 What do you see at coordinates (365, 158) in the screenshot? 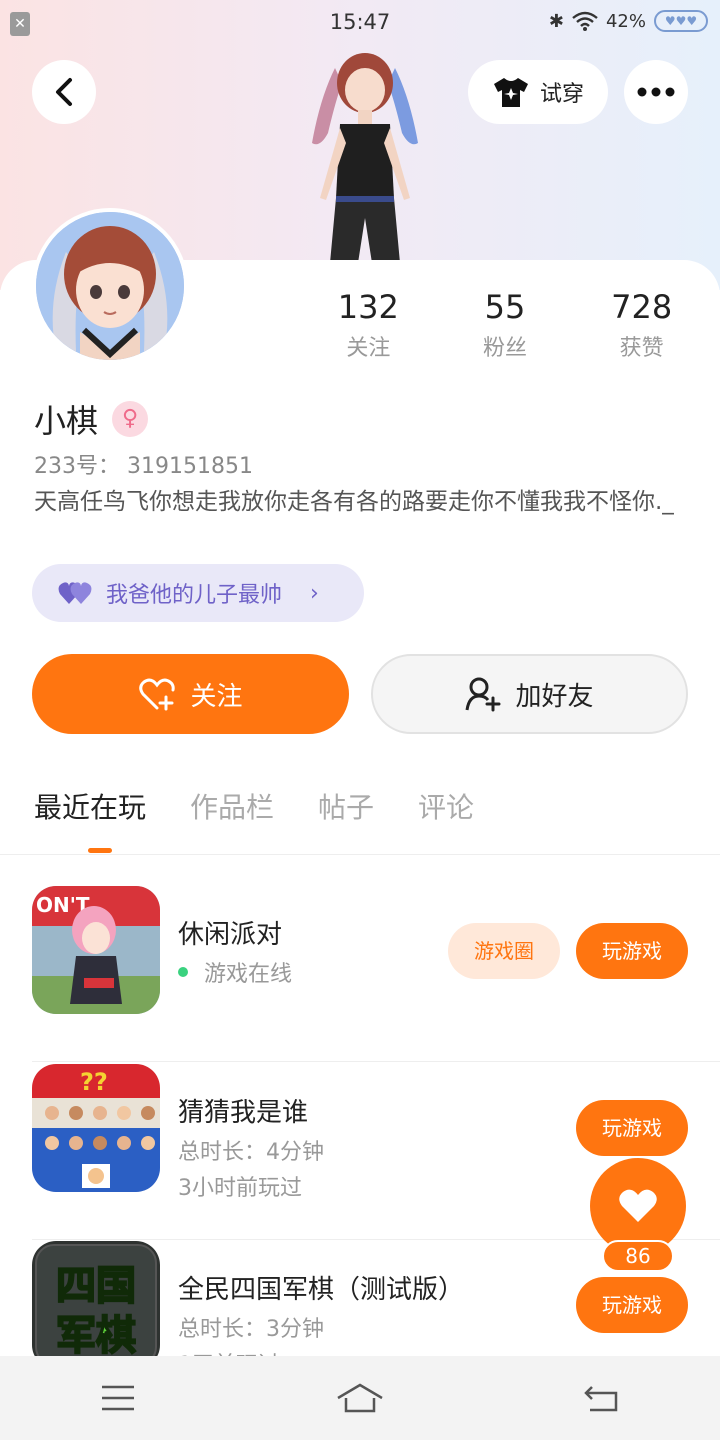
I see `avatar-3d-figure` at bounding box center [365, 158].